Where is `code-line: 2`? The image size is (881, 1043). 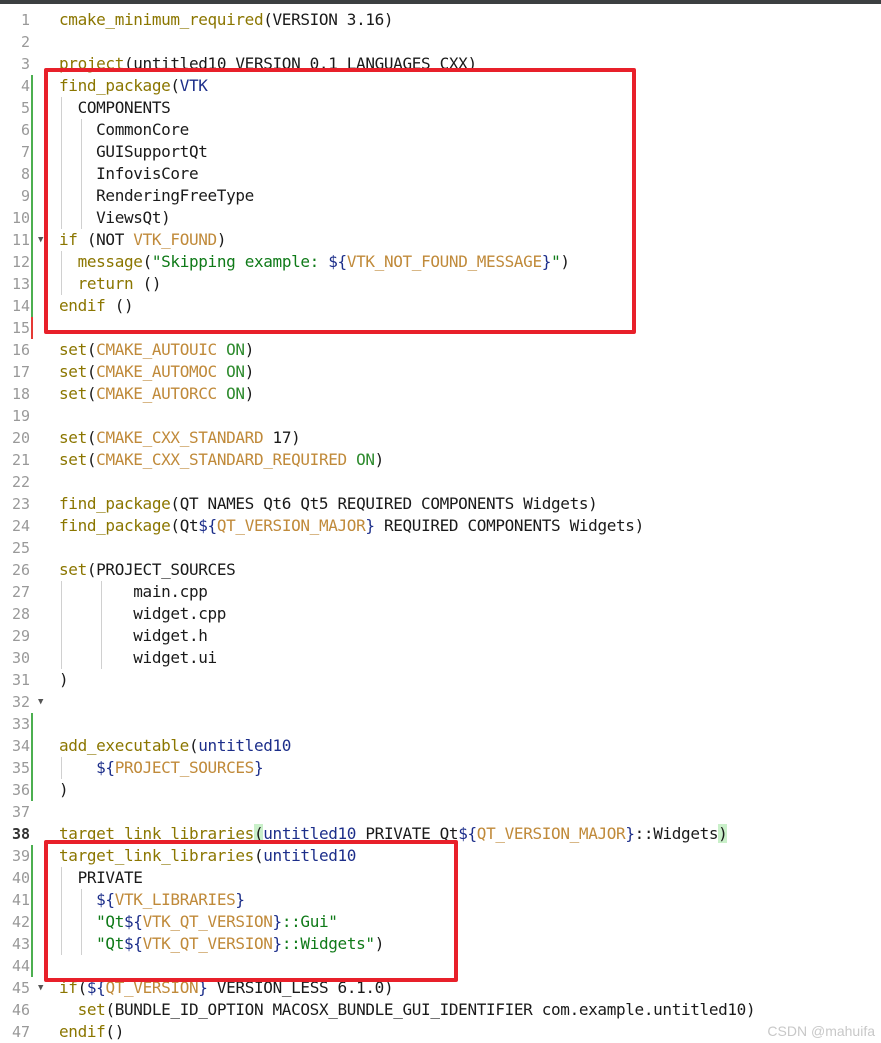 code-line: 2 is located at coordinates (440, 42).